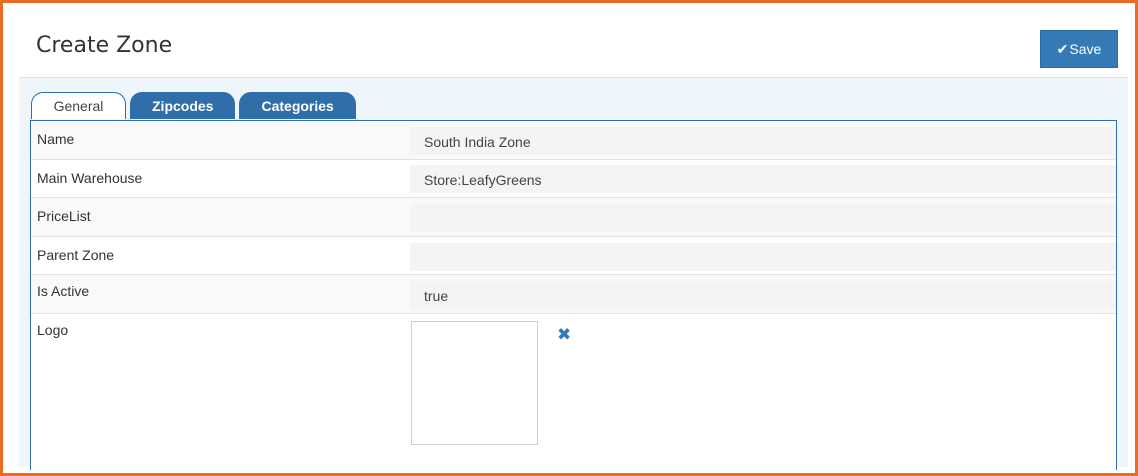 The width and height of the screenshot is (1138, 476). I want to click on logo-label: Logo, so click(53, 330).